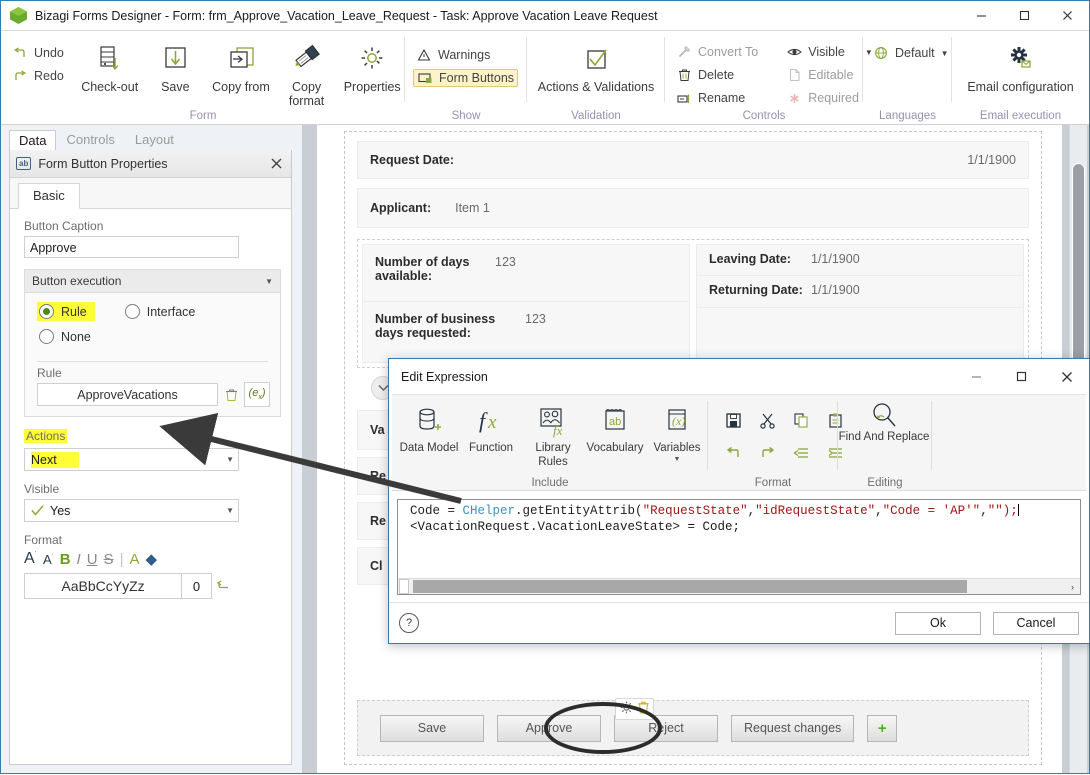 The height and width of the screenshot is (775, 1090). I want to click on tab-controls: Controls, so click(90, 139).